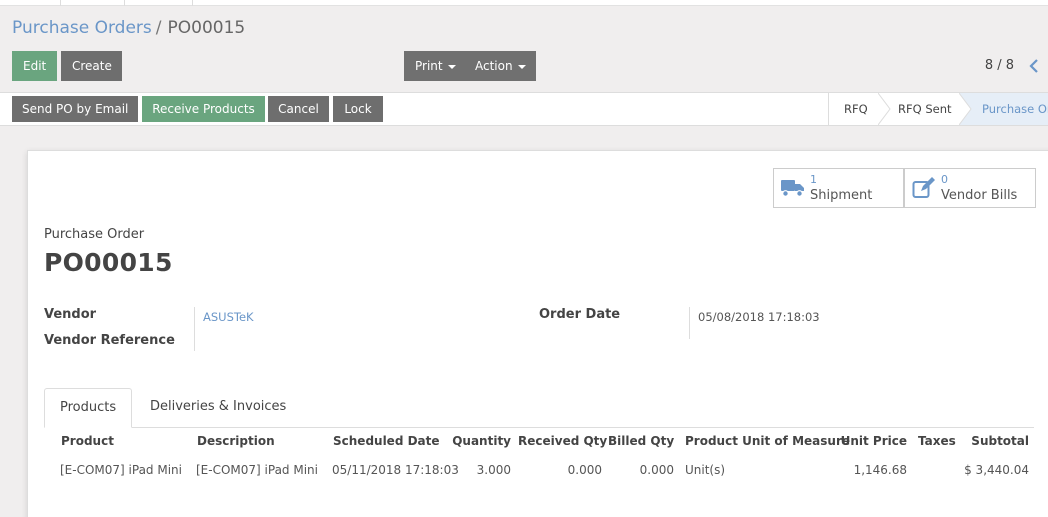 This screenshot has width=1048, height=517. Describe the element at coordinates (923, 187) in the screenshot. I see `edit-icon` at that location.